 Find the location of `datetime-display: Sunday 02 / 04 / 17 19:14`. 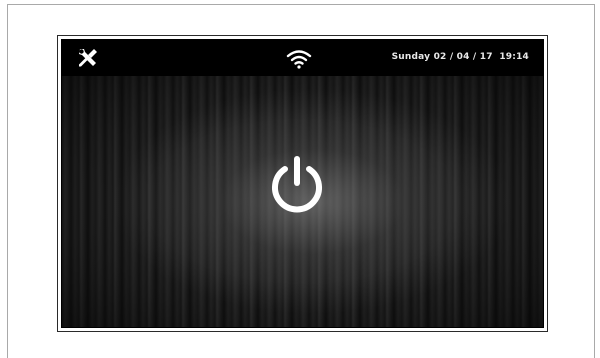

datetime-display: Sunday 02 / 04 / 17 19:14 is located at coordinates (460, 57).